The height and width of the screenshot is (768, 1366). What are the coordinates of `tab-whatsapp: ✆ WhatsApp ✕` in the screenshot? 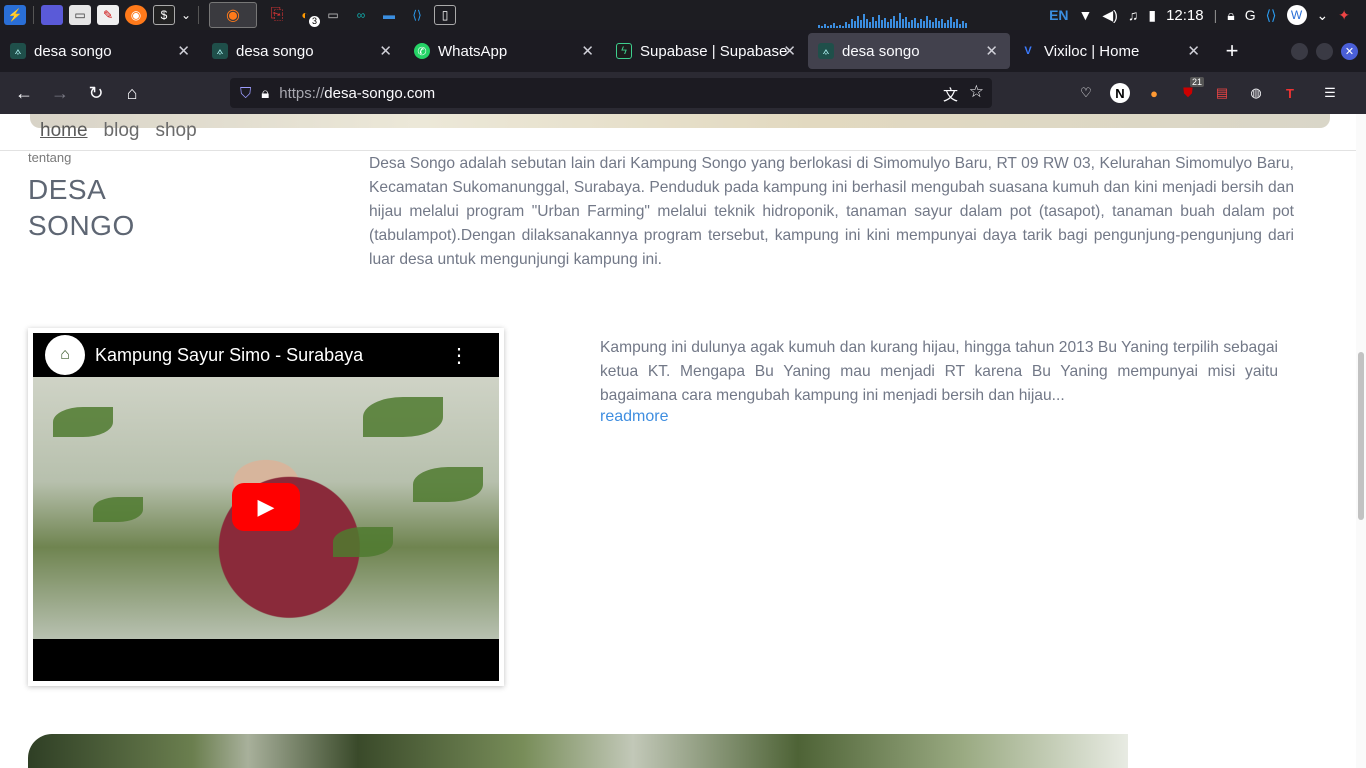 It's located at (505, 51).